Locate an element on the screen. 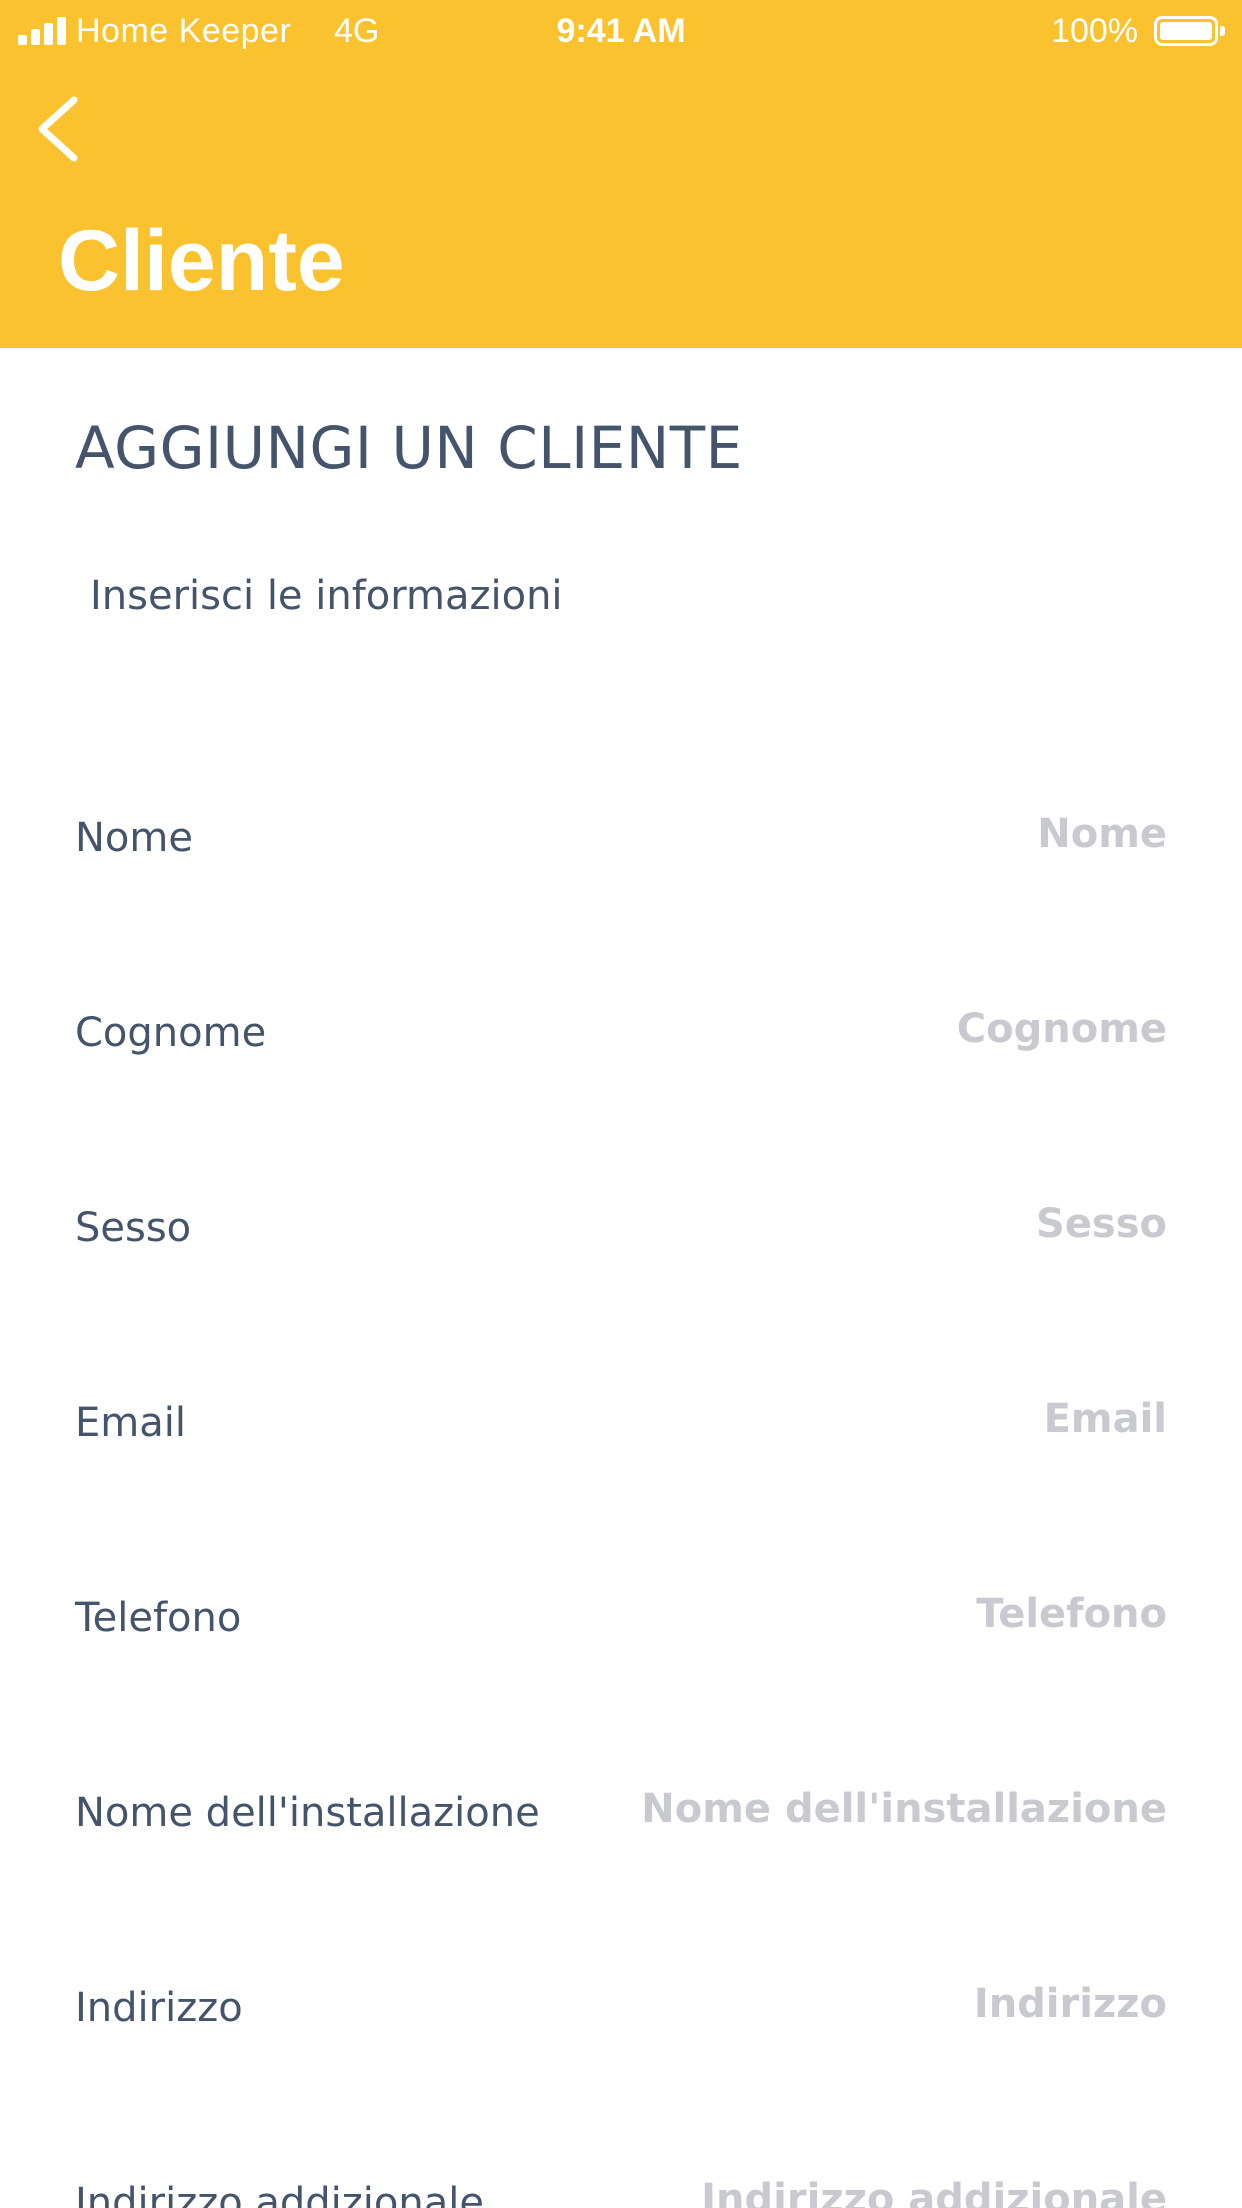  status-bar: Home Keeper 4G 9:41 AM 100% is located at coordinates (621, 31).